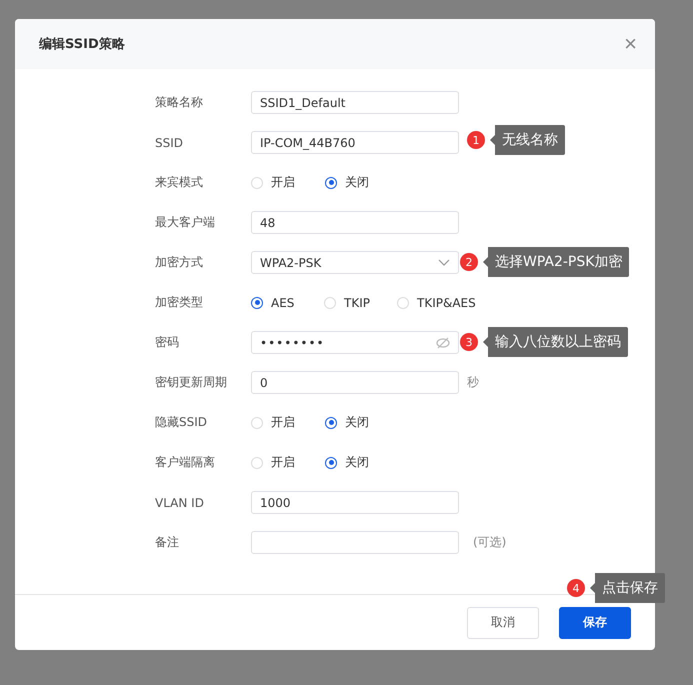 Image resolution: width=693 pixels, height=685 pixels. What do you see at coordinates (476, 140) in the screenshot?
I see `step-badge: 1` at bounding box center [476, 140].